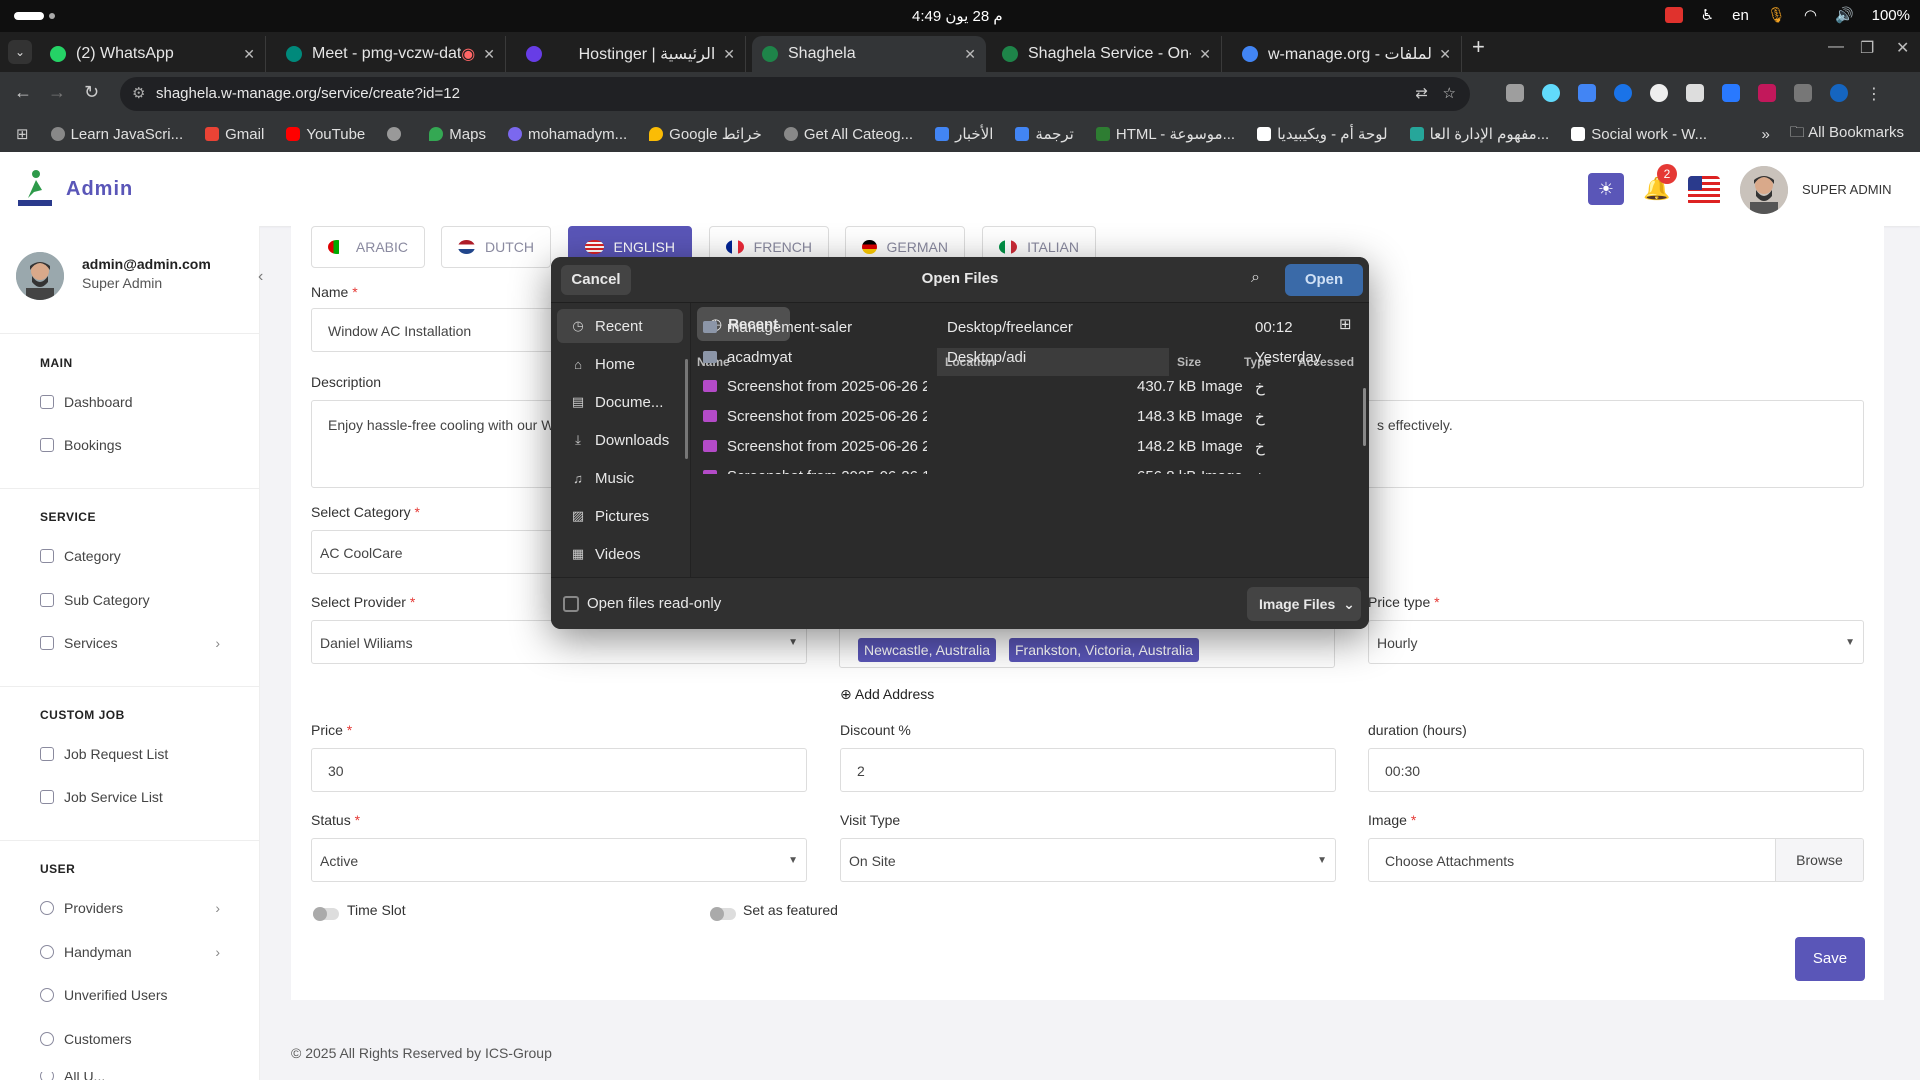  Describe the element at coordinates (559, 770) in the screenshot. I see `price-input: 30` at that location.